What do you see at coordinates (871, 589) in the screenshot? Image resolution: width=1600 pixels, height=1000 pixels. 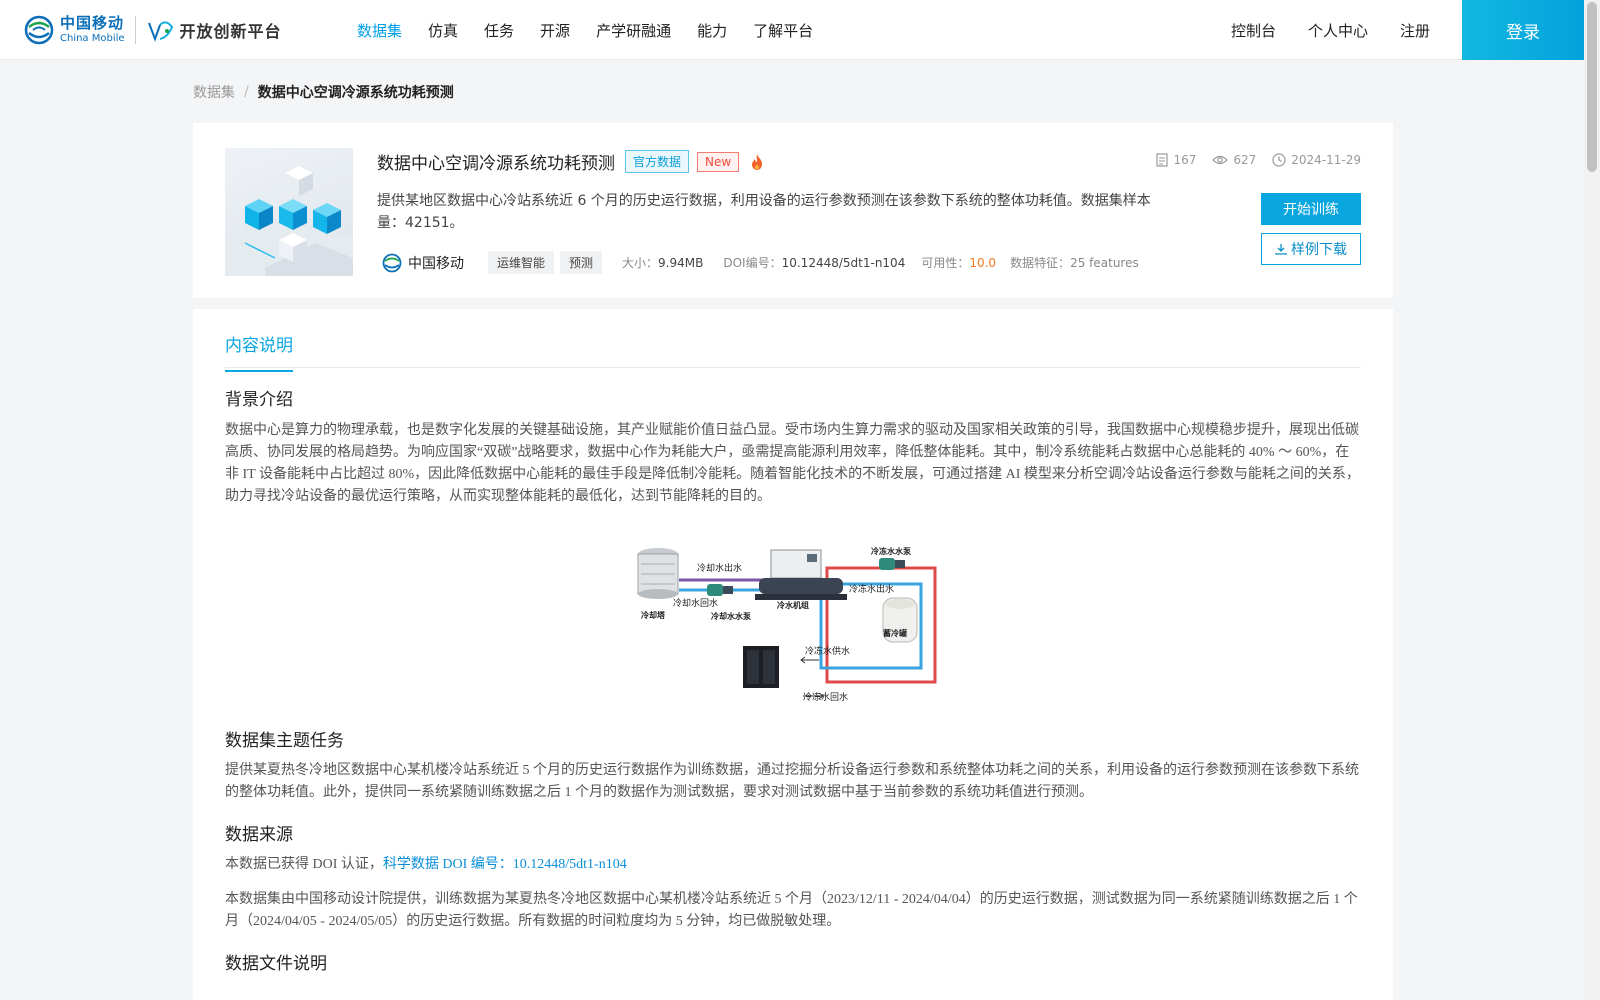 I see `label-chilled-out: 冷冻水出水` at bounding box center [871, 589].